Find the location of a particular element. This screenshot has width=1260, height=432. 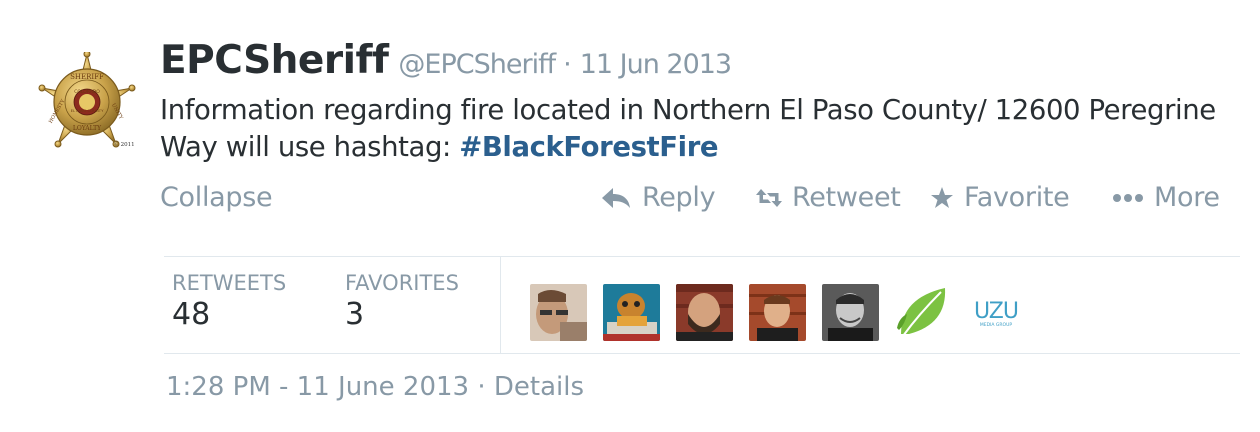

more-button: More is located at coordinates (1166, 197).